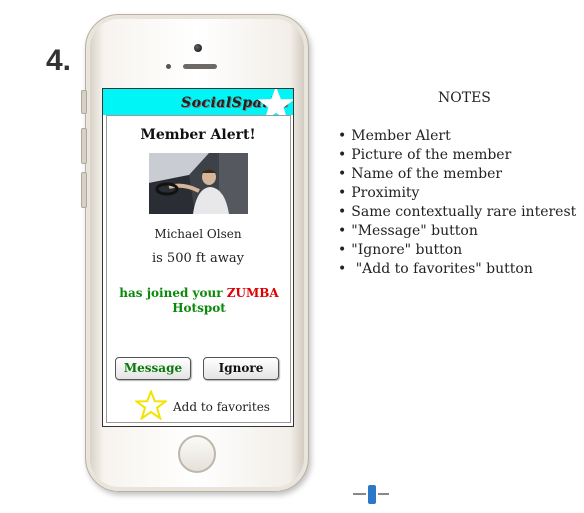 The image size is (584, 513). What do you see at coordinates (173, 293) in the screenshot?
I see `joined-prefix: has joined your` at bounding box center [173, 293].